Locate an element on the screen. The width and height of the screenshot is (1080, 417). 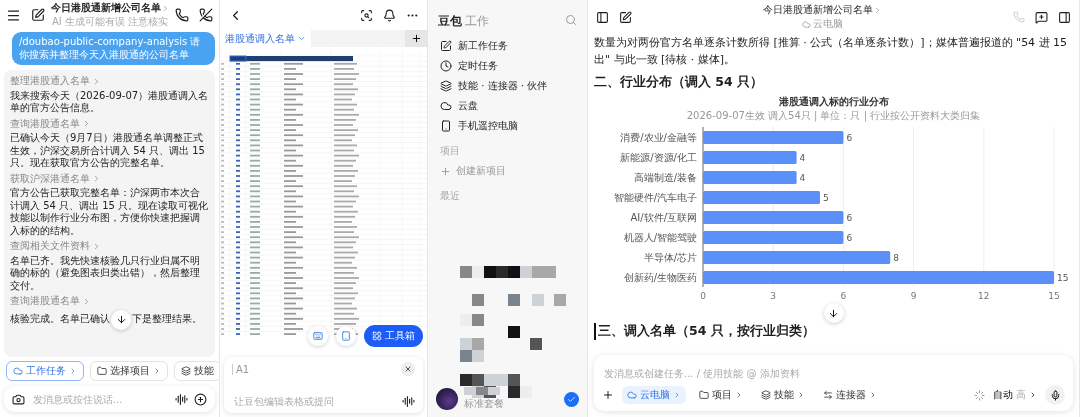
category-label: AI/软件/互联网 is located at coordinates (663, 217).